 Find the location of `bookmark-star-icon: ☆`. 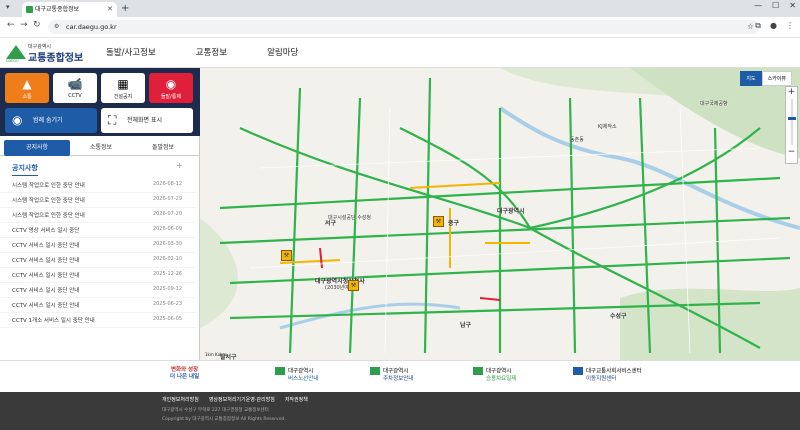

bookmark-star-icon: ☆ is located at coordinates (750, 27).